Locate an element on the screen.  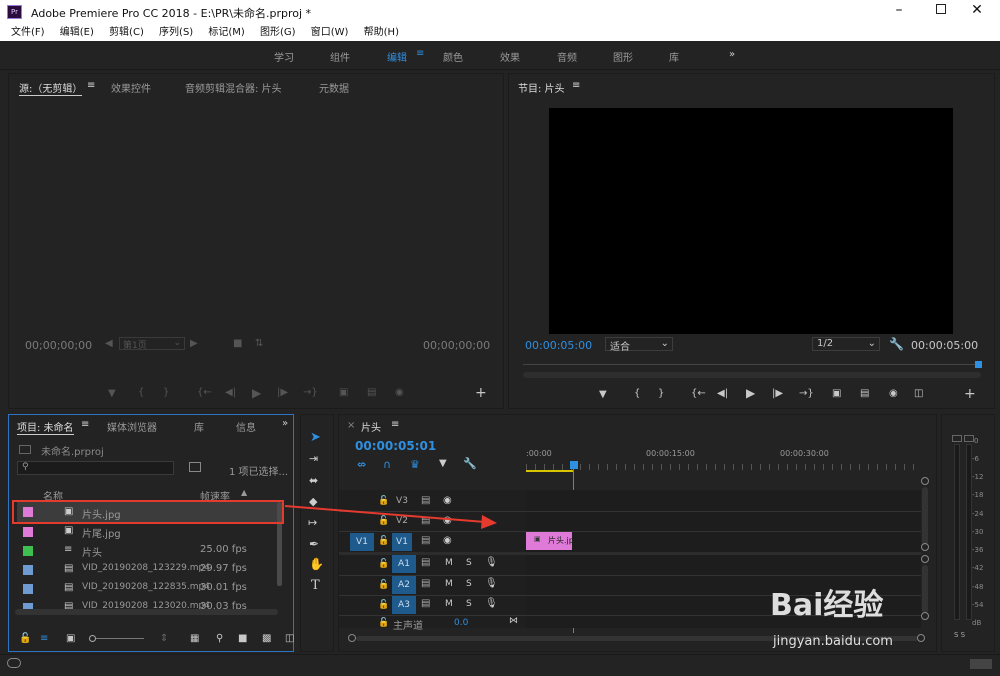
baidu-watermark-url: jingyan.baidu.com is located at coordinates (833, 641).